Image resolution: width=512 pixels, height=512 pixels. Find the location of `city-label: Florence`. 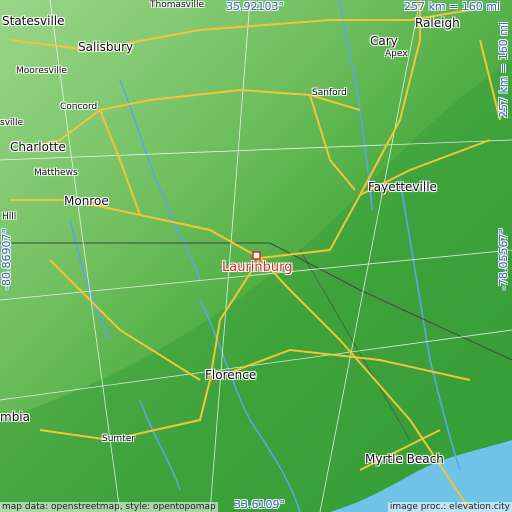

city-label: Florence is located at coordinates (231, 375).